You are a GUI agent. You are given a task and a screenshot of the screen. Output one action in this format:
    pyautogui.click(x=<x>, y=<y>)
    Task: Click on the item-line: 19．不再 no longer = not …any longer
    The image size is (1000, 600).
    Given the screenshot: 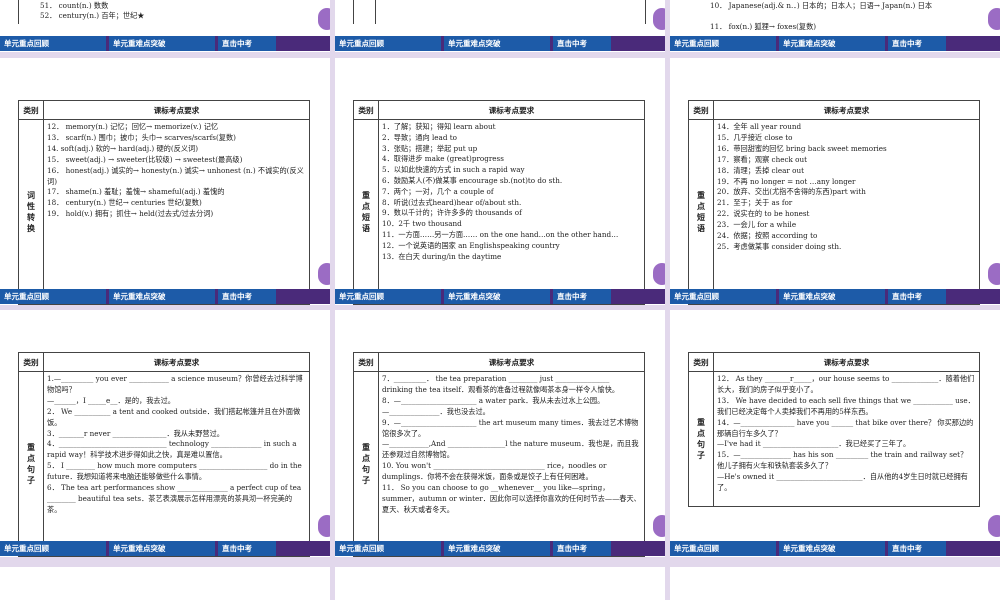 What is the action you would take?
    pyautogui.click(x=786, y=181)
    